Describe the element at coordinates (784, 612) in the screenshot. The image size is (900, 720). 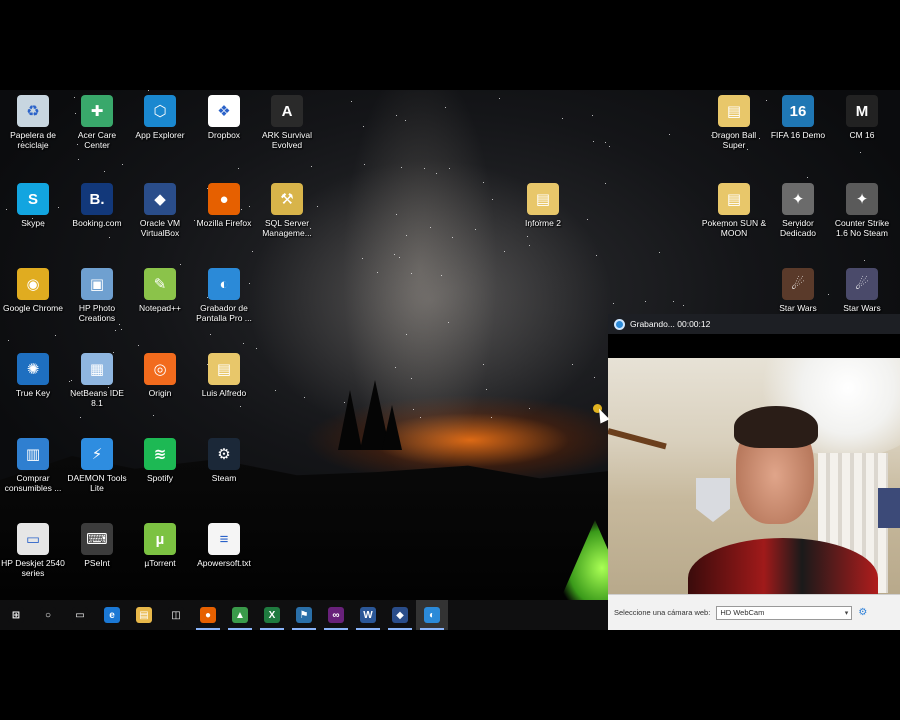
I see `camera-select: HD WebCam ▾` at that location.